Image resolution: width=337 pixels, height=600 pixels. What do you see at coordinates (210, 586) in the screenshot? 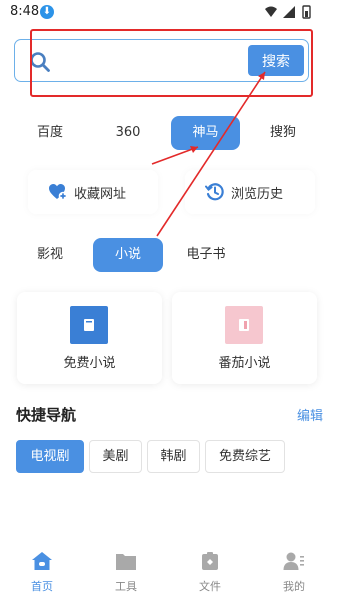
I see `bottom-nav-label: 文件` at bounding box center [210, 586].